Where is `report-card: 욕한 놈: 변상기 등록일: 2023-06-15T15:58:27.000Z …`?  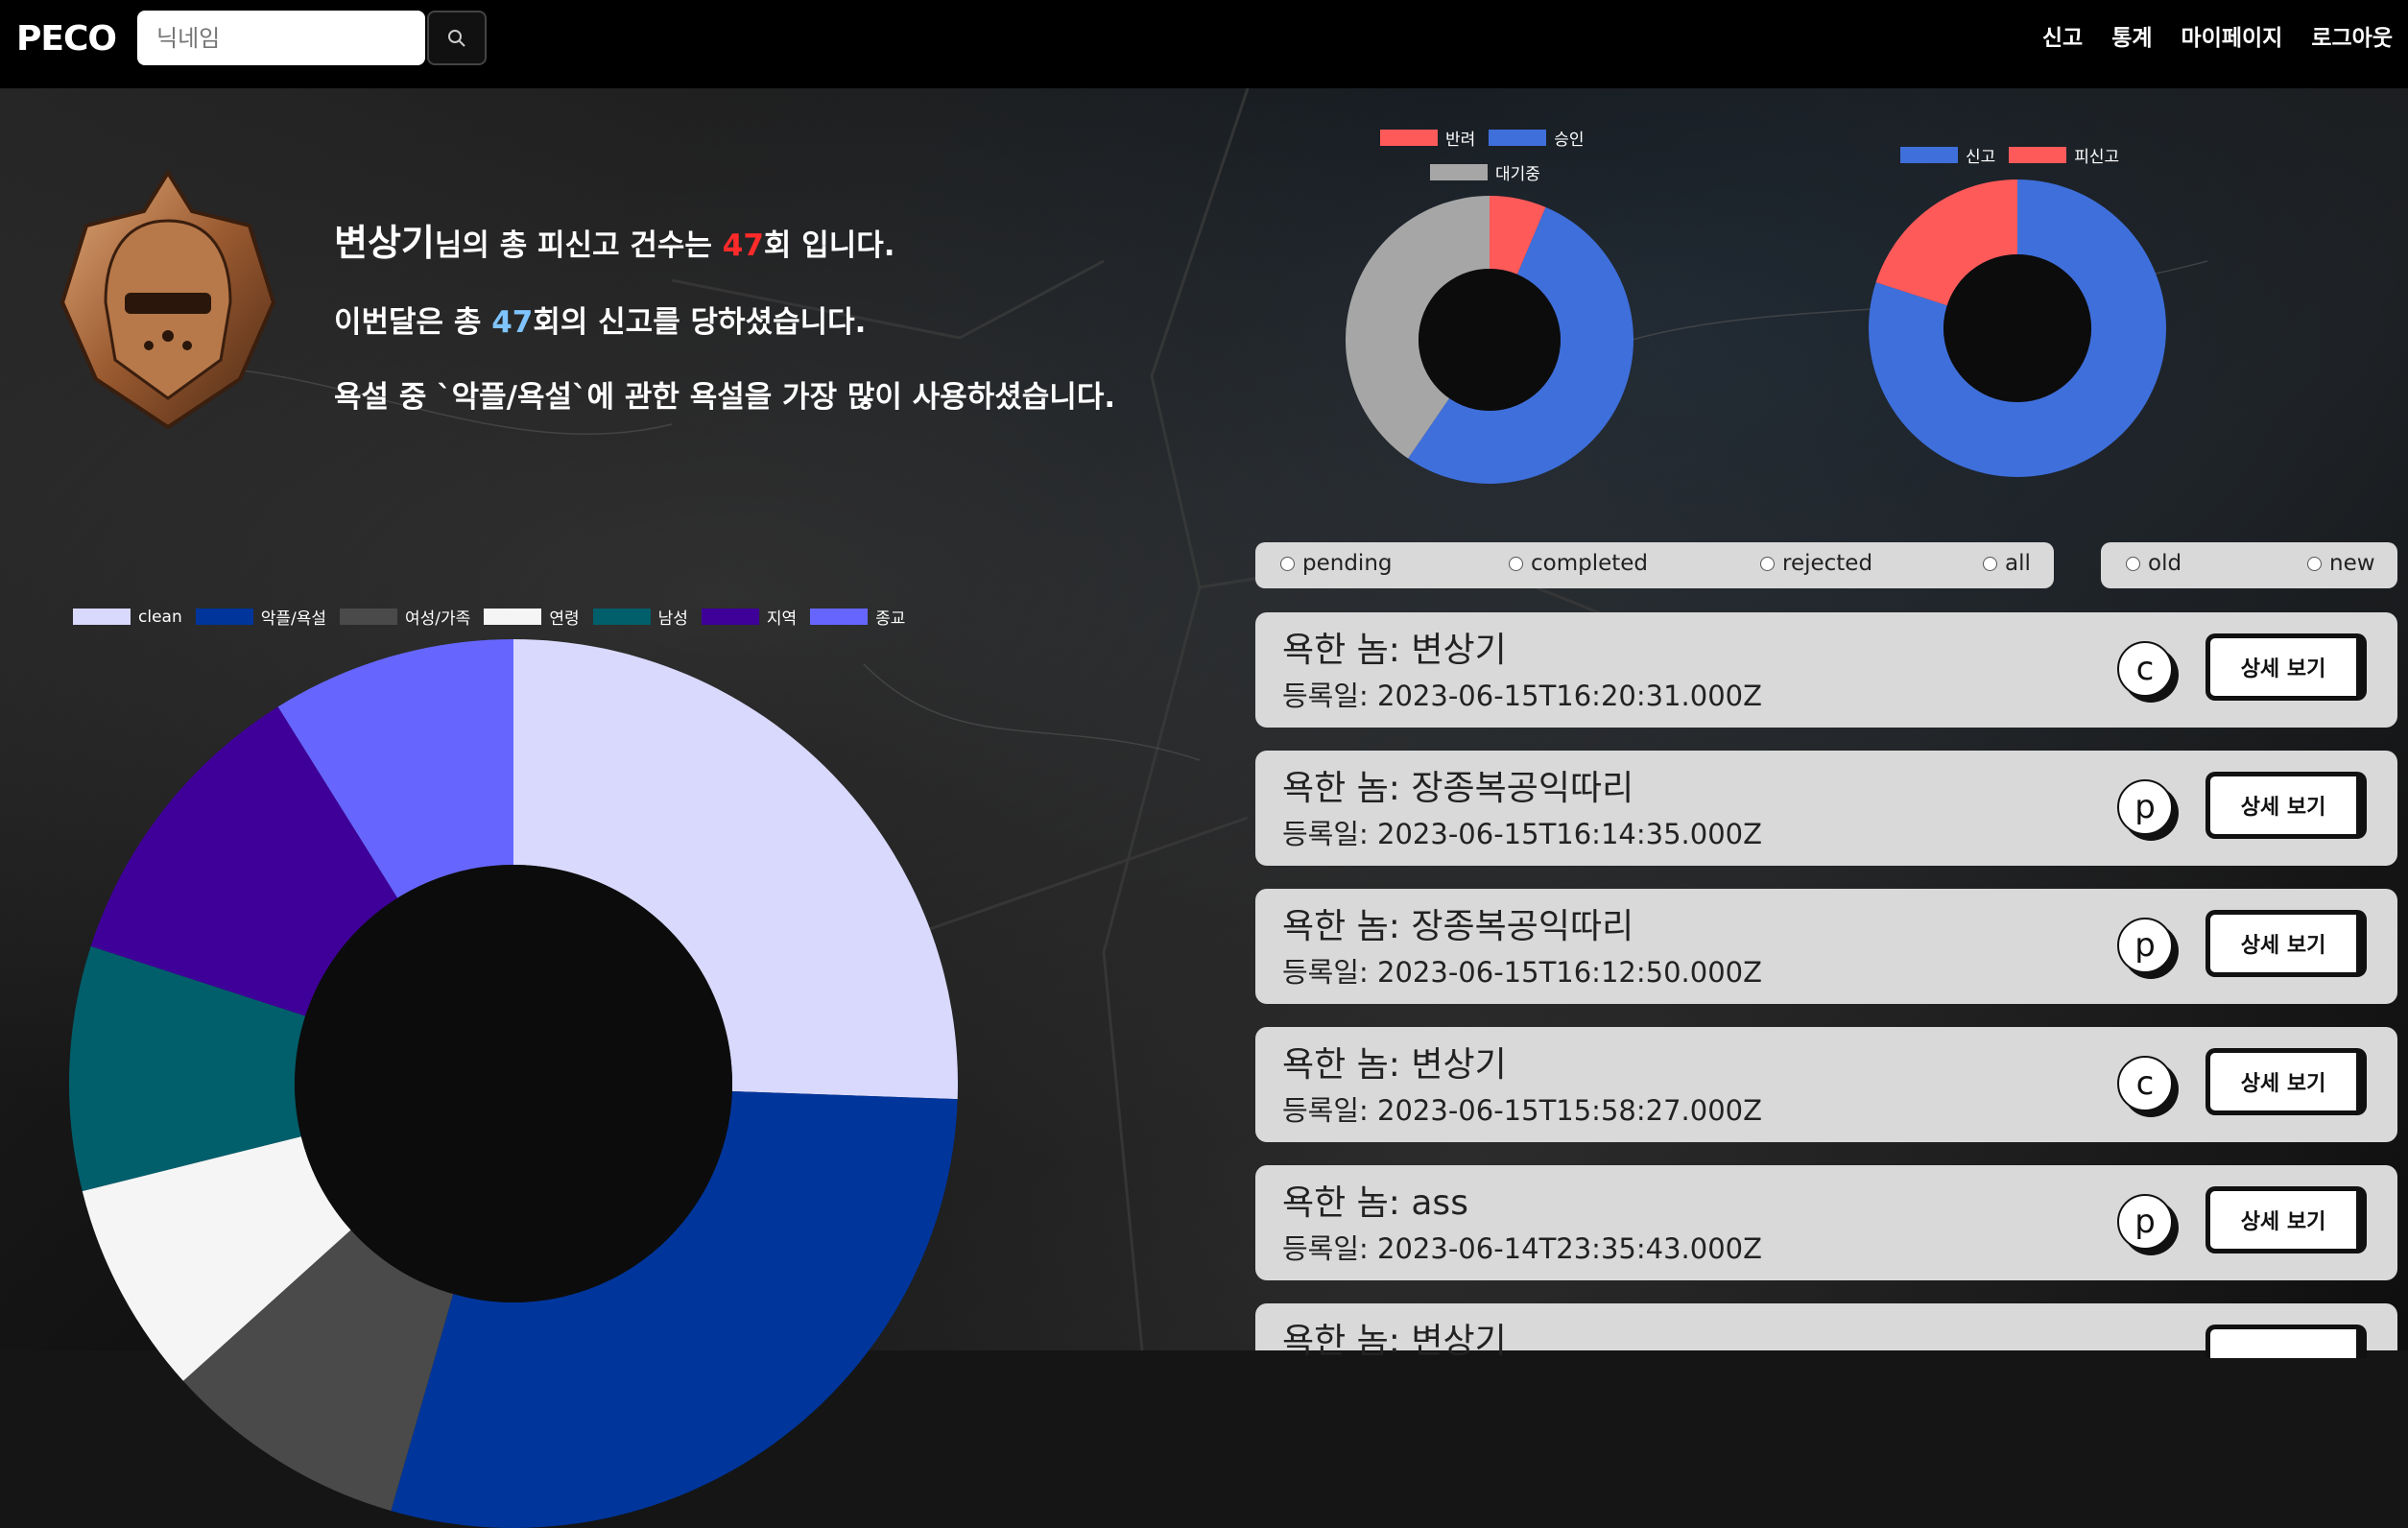
report-card: 욕한 놈: 변상기 등록일: 2023-06-15T15:58:27.000Z … is located at coordinates (1826, 1085).